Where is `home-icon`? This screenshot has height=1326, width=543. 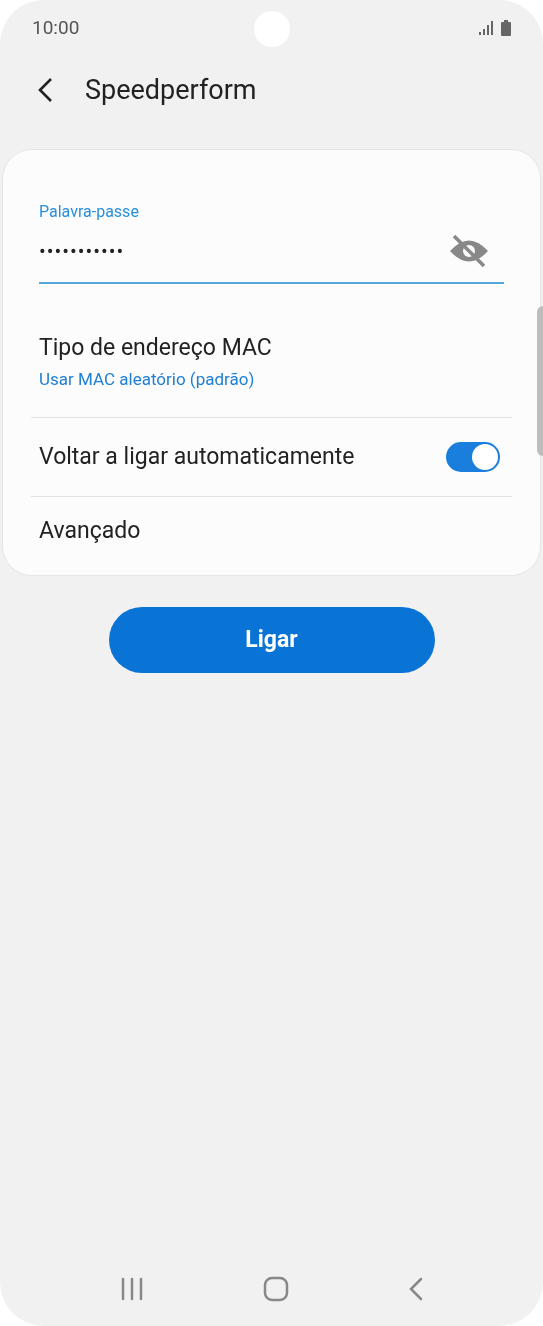
home-icon is located at coordinates (275, 1288).